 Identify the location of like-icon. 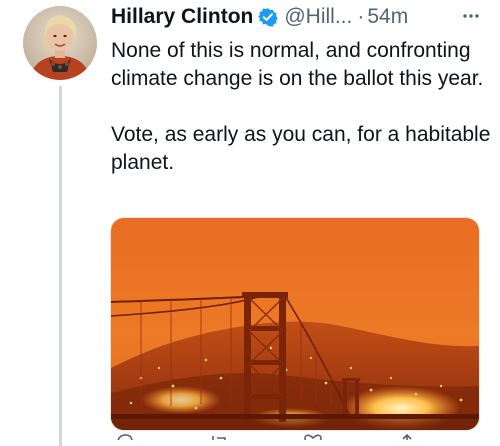
(313, 436).